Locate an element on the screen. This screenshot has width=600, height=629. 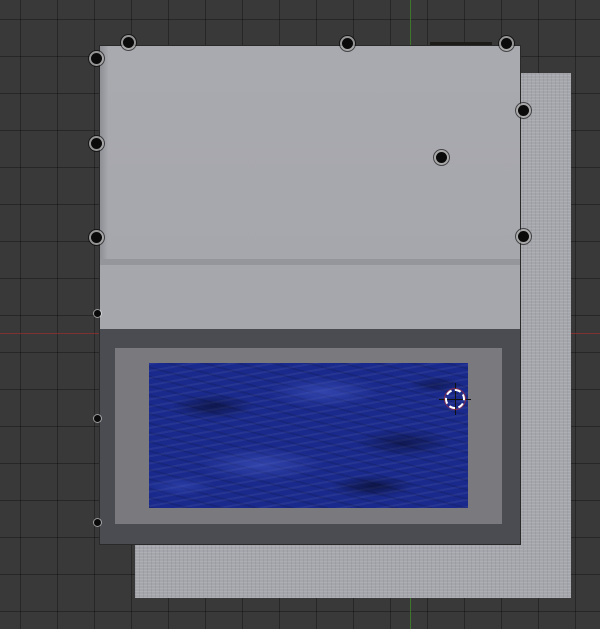
pool-front-face is located at coordinates (310, 297).